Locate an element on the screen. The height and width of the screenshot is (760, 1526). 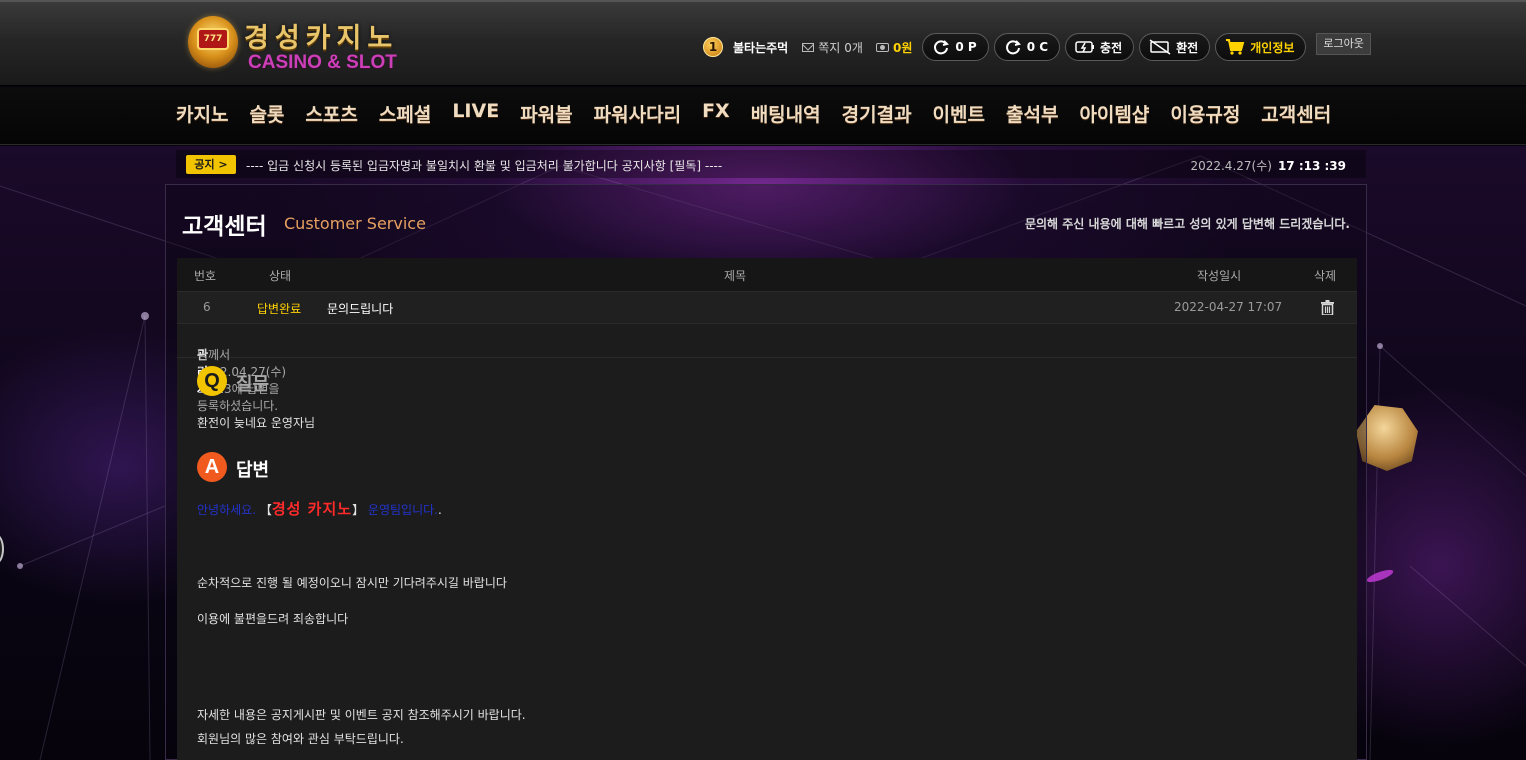
logo-emblem: 777 is located at coordinates (213, 42).